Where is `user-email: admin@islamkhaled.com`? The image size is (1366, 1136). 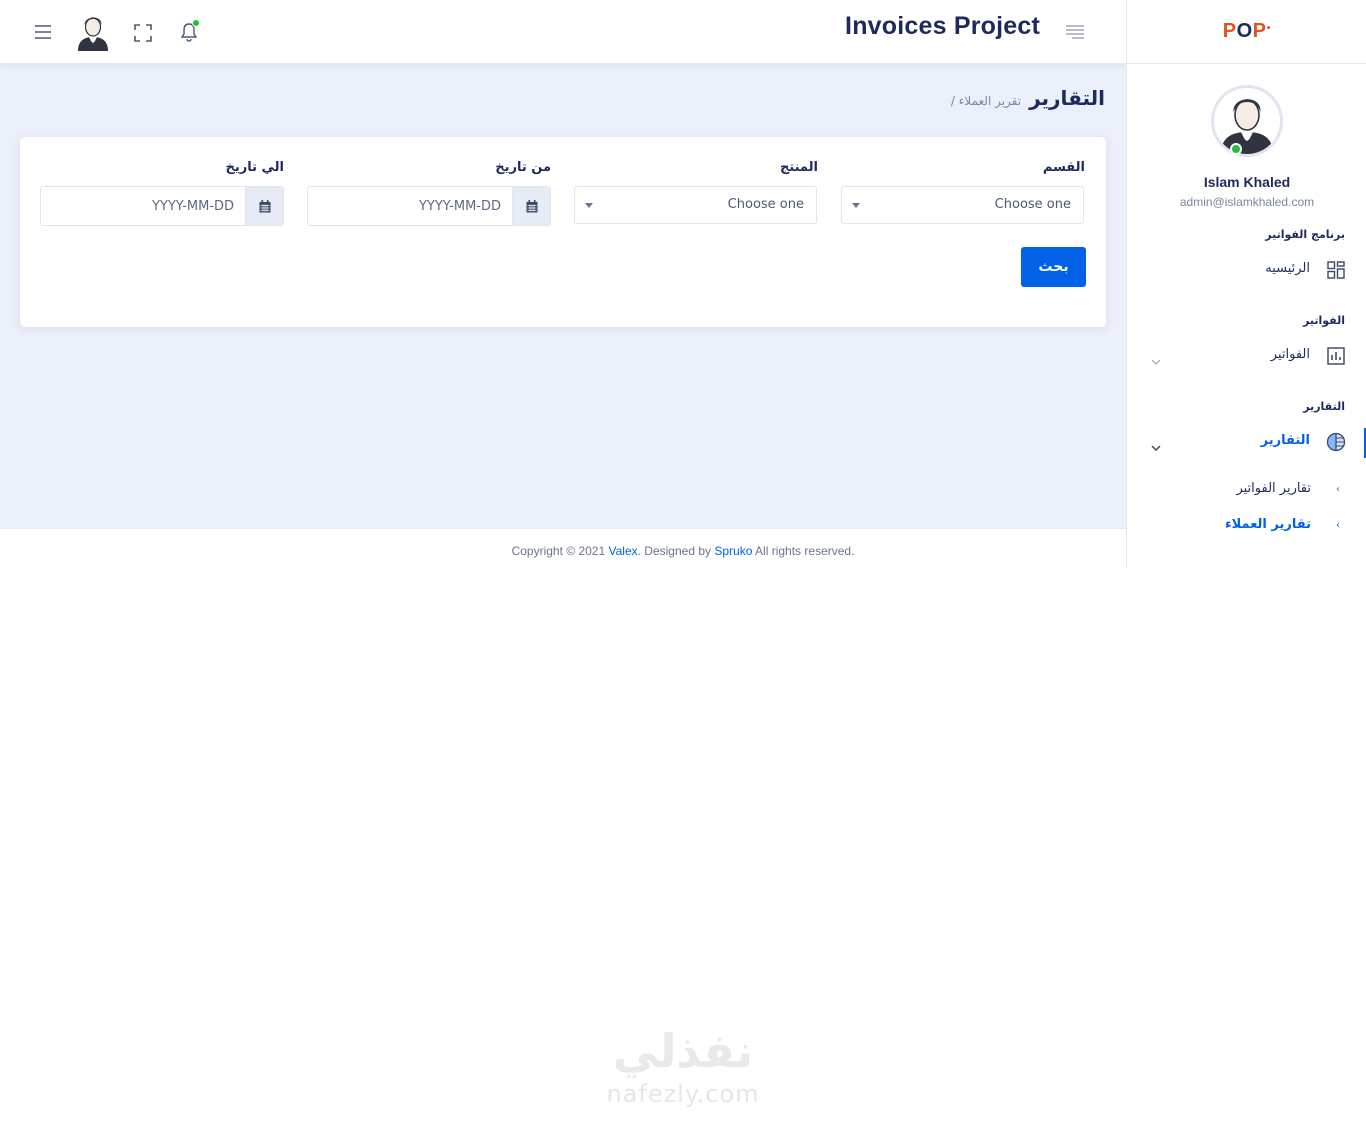
user-email: admin@islamkhaled.com is located at coordinates (1247, 202).